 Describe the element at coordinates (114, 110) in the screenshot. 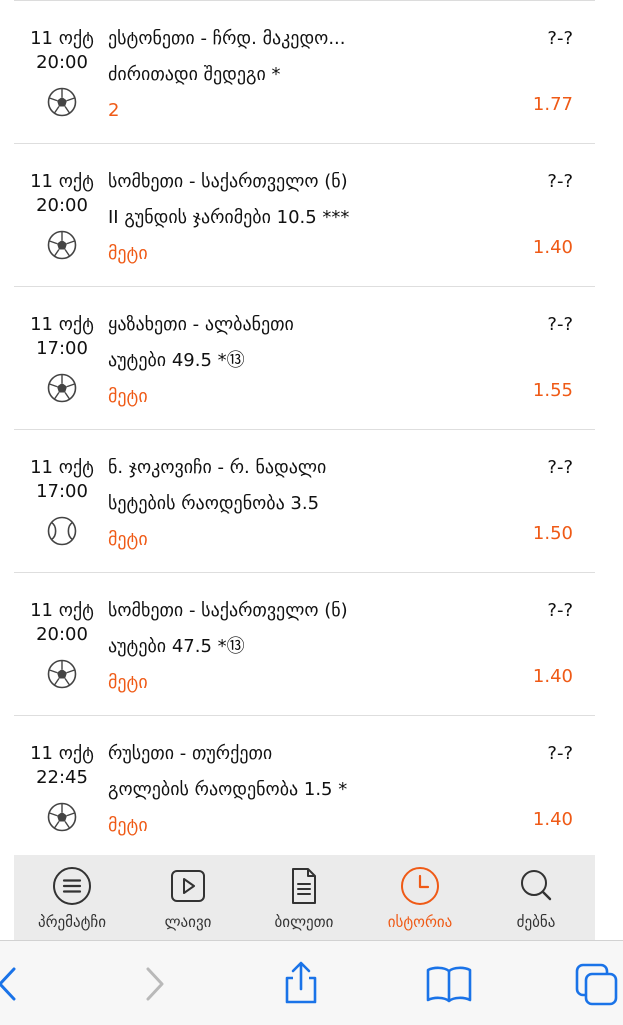

I see `bet-pick: 2` at that location.